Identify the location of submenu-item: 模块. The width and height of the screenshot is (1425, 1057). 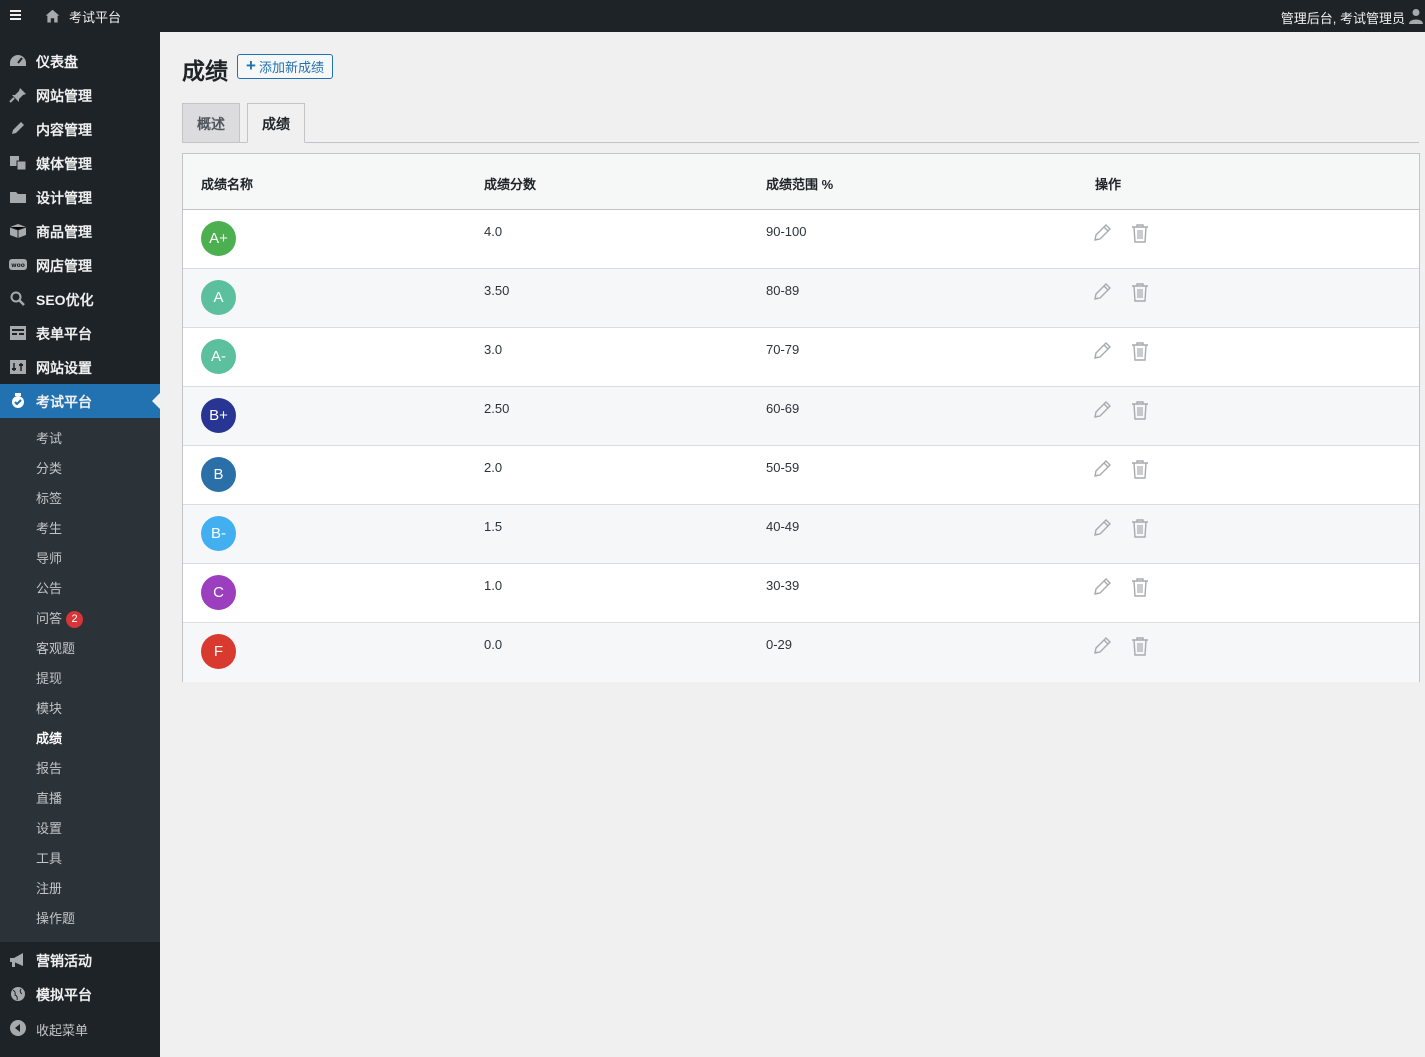
(49, 709).